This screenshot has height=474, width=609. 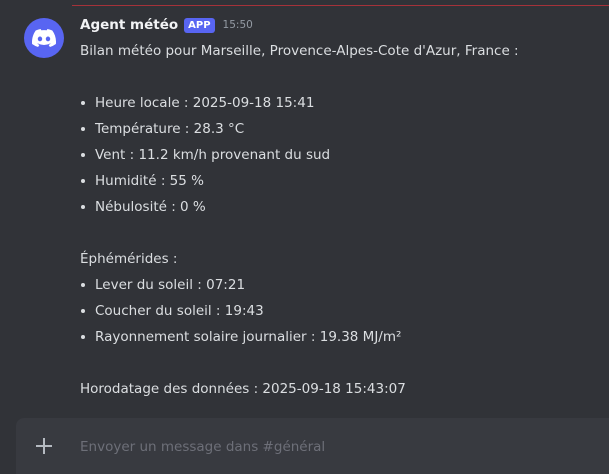 I want to click on avatar, so click(x=44, y=38).